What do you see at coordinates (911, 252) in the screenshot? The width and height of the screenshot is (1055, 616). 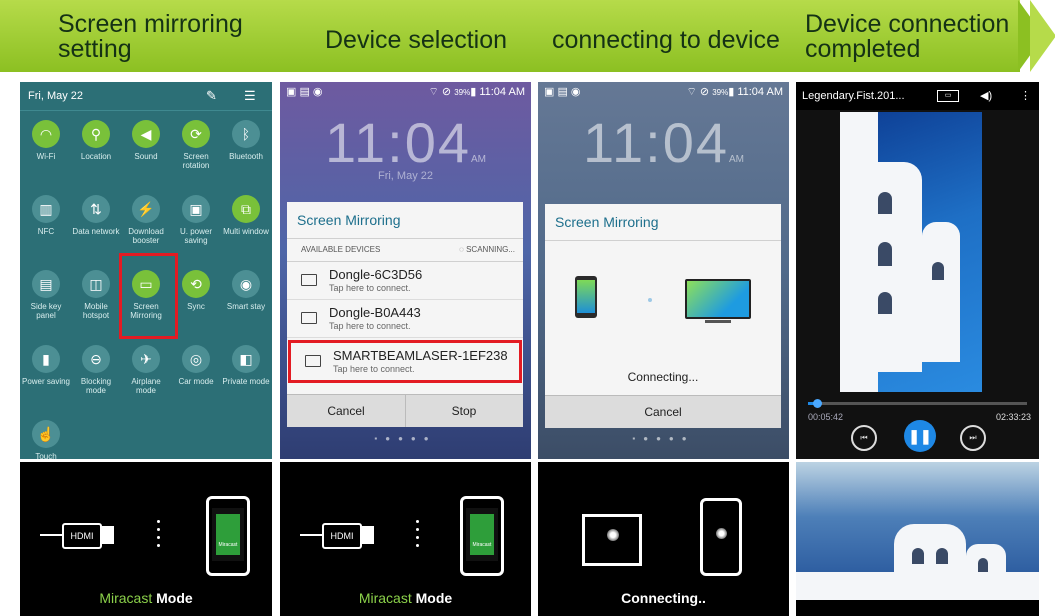 I see `video-frame` at bounding box center [911, 252].